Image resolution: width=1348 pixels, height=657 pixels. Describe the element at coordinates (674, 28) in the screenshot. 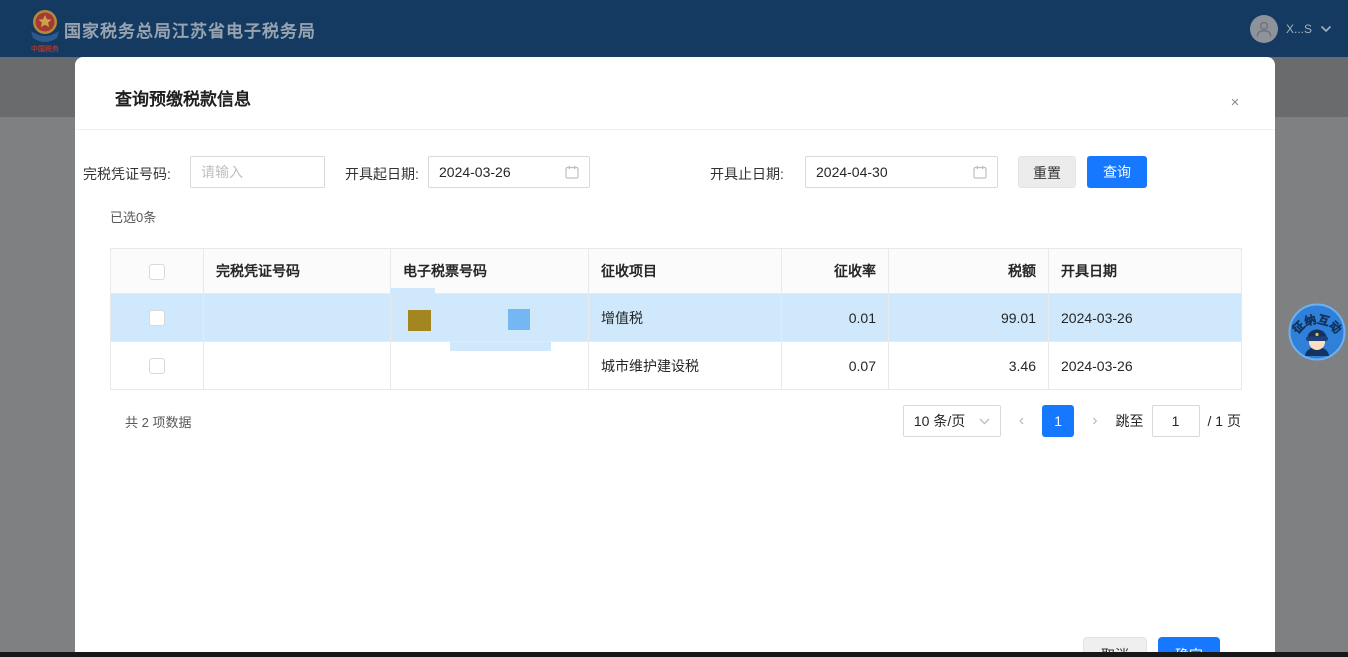

I see `top-navbar: 中国税务 国家税务总局江苏省电子税务局 X...S` at that location.